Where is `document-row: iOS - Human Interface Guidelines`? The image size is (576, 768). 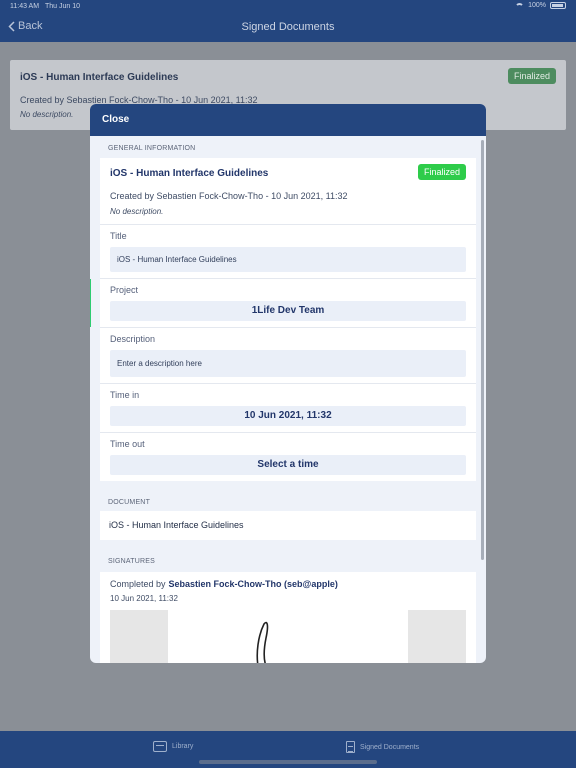 document-row: iOS - Human Interface Guidelines is located at coordinates (288, 525).